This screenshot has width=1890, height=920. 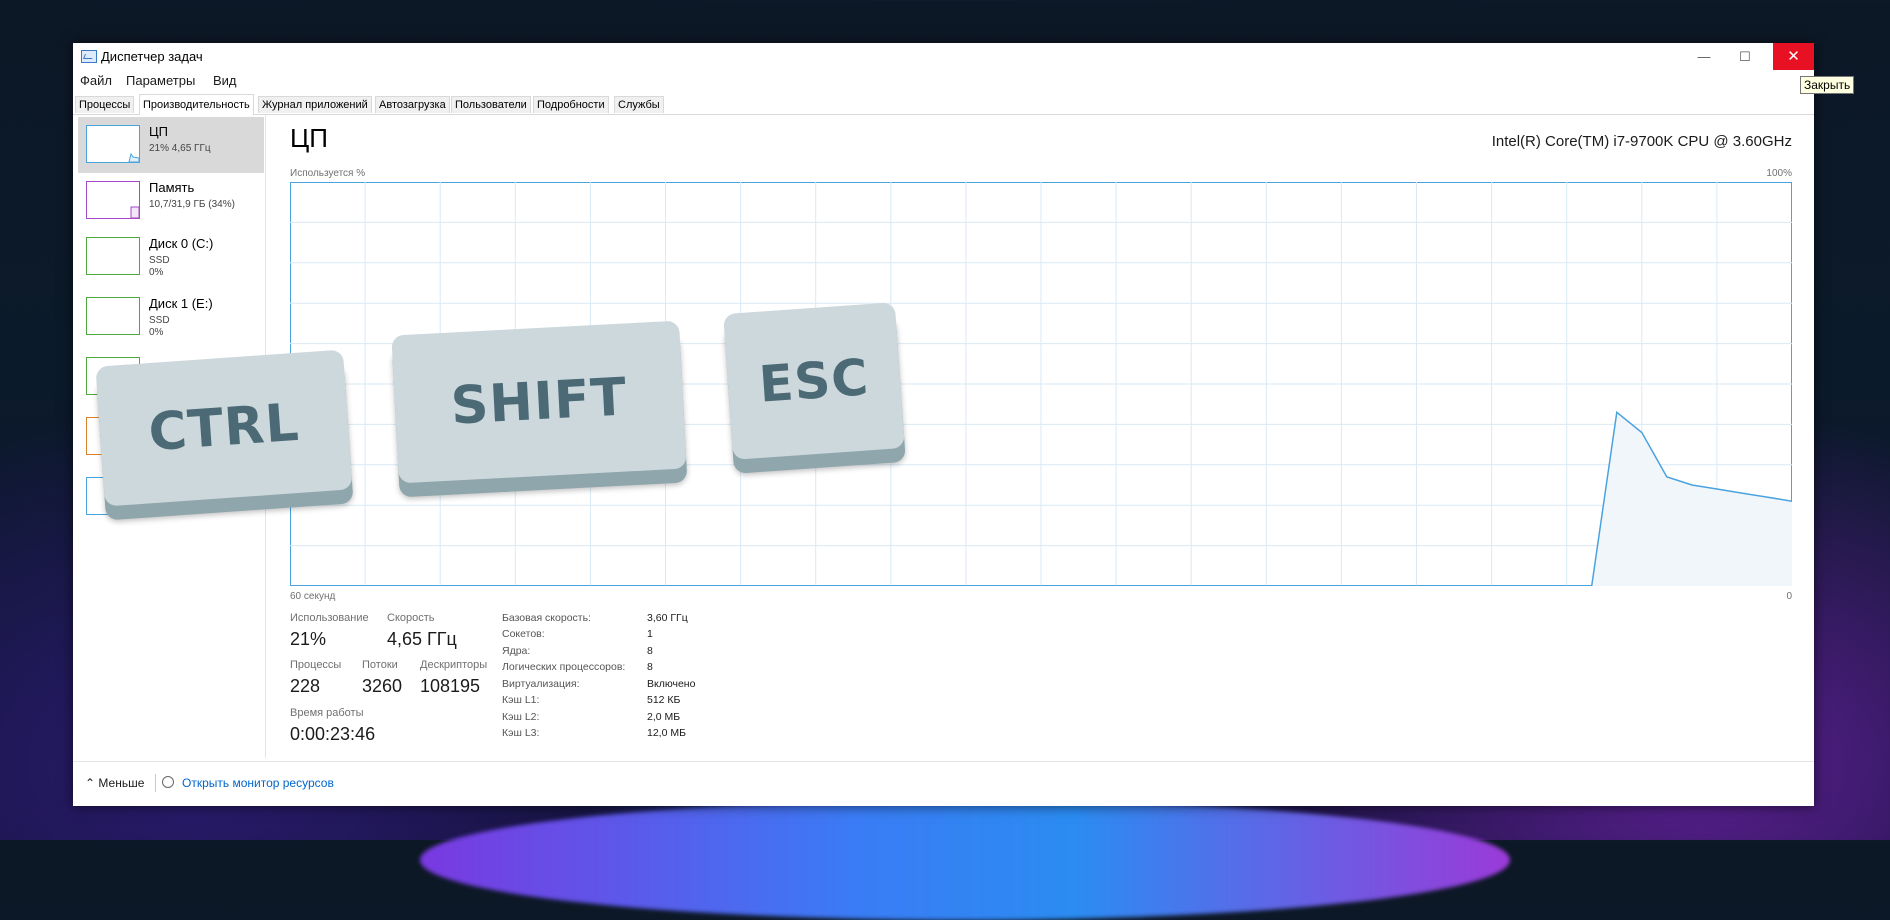 What do you see at coordinates (158, 131) in the screenshot?
I see `sidebar-item-label: ЦП` at bounding box center [158, 131].